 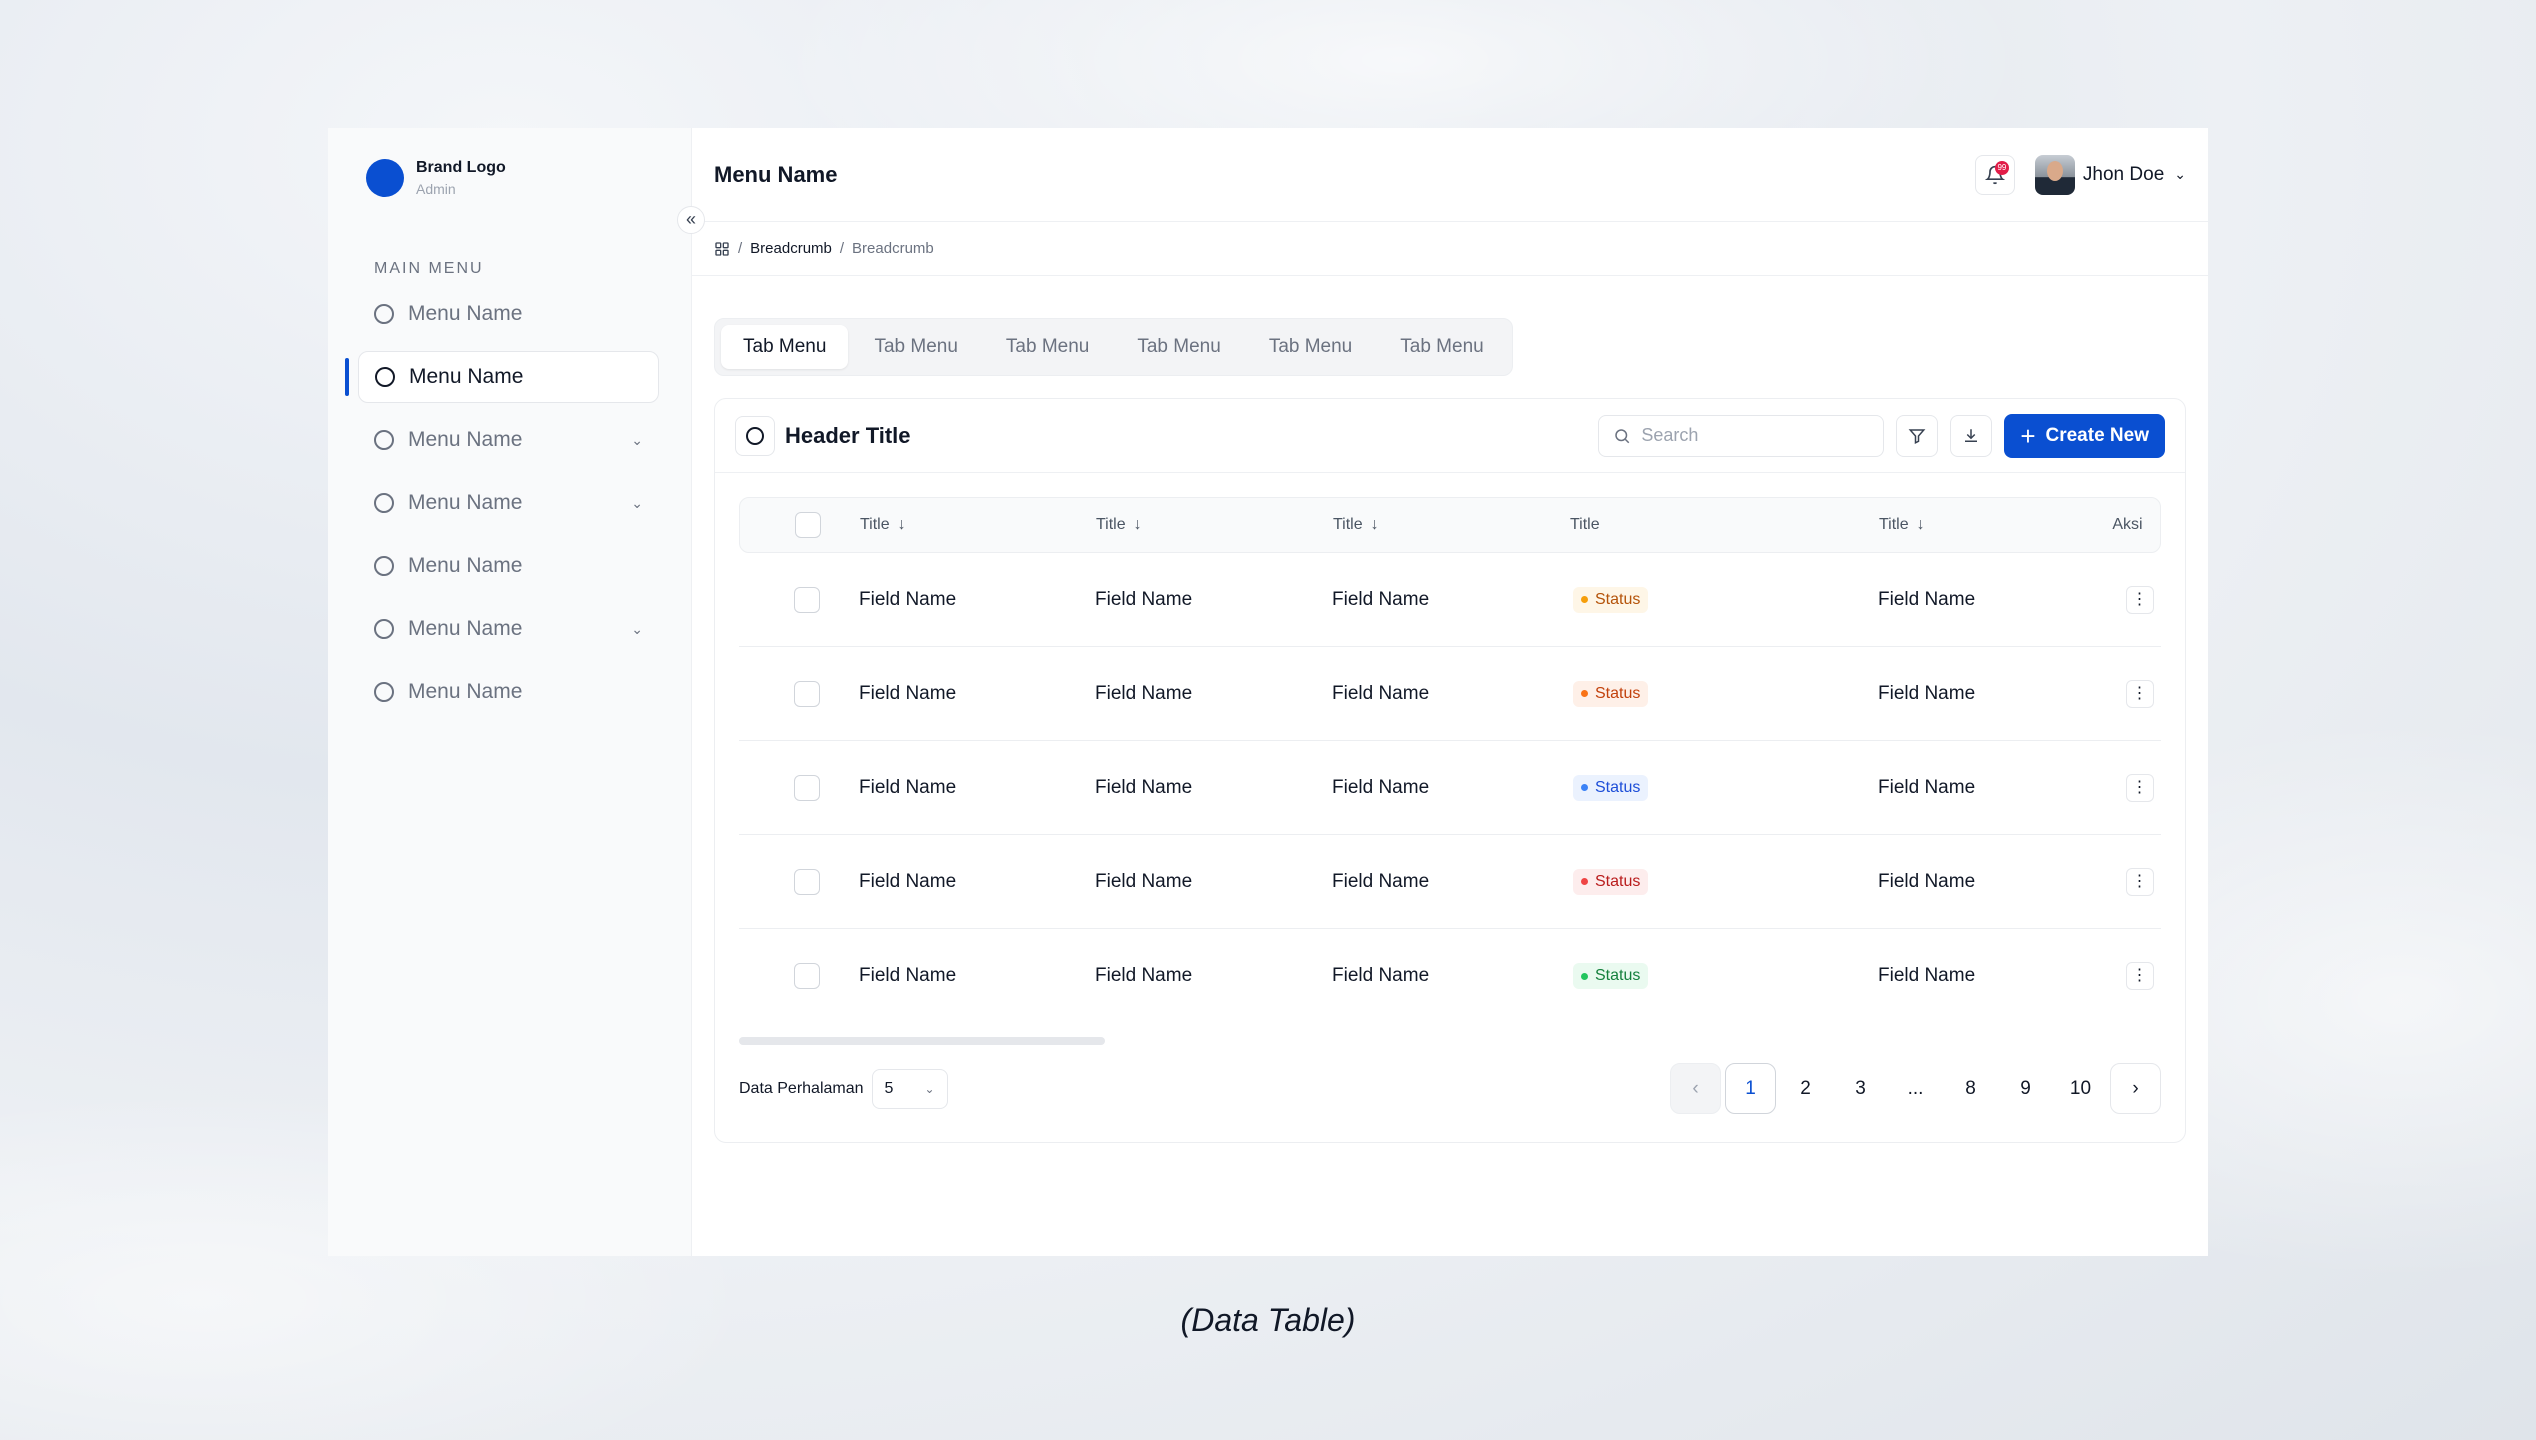 I want to click on sidebar-item-0: Menu Name, so click(x=508, y=314).